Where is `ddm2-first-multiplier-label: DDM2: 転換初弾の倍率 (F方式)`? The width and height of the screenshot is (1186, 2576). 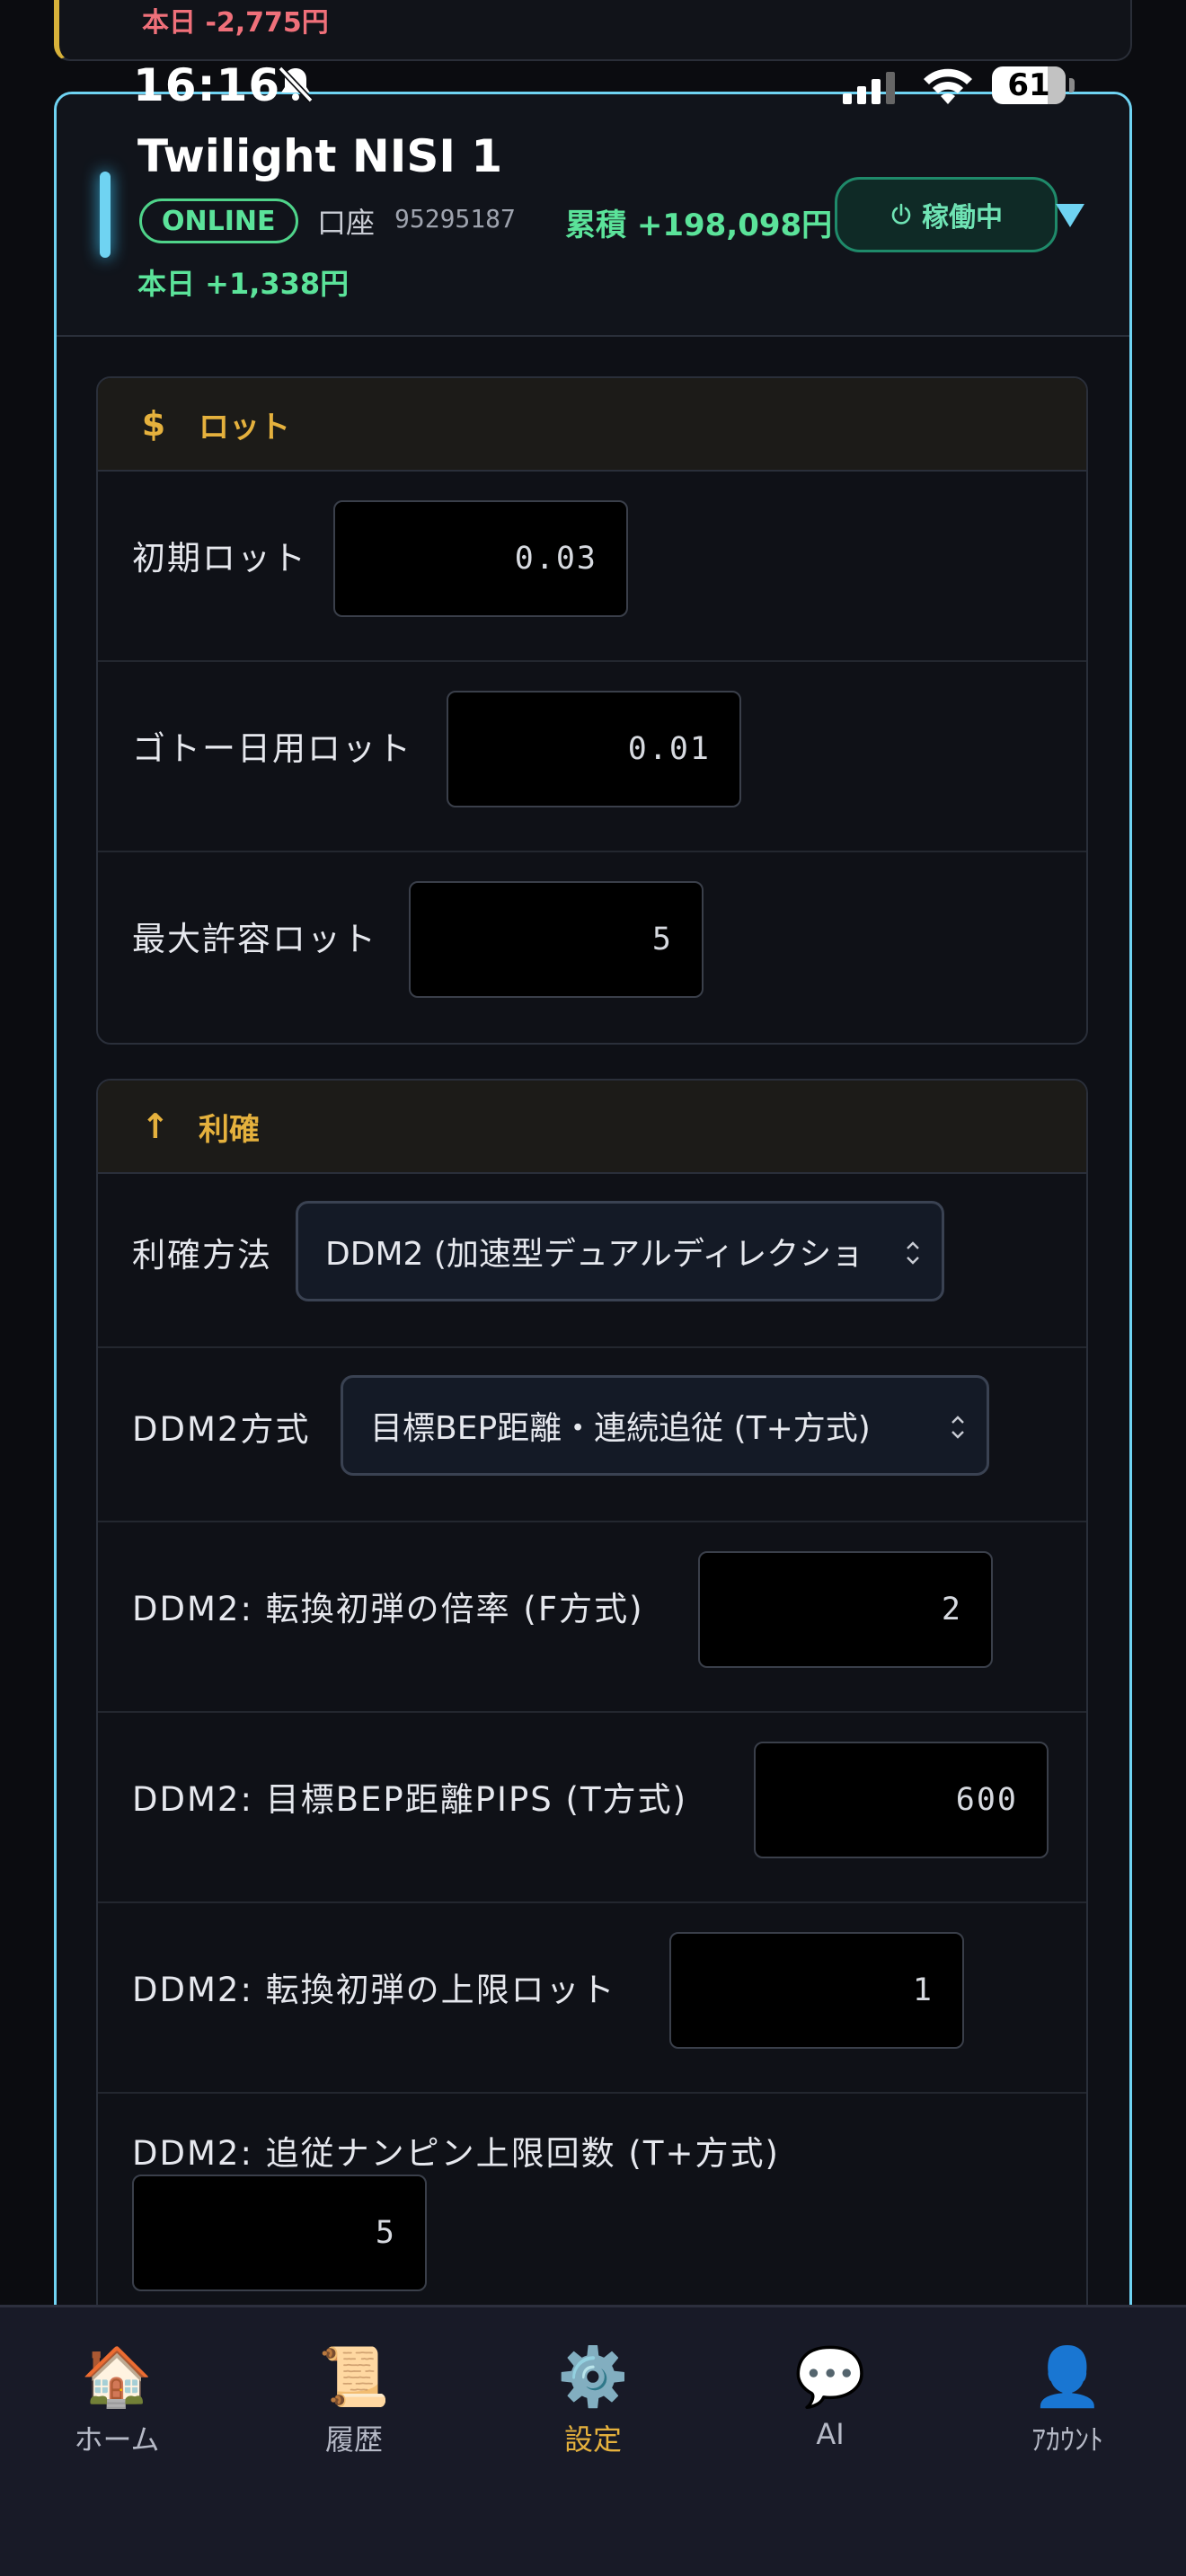
ddm2-first-multiplier-label: DDM2: 転換初弾の倍率 (F方式) is located at coordinates (388, 1609).